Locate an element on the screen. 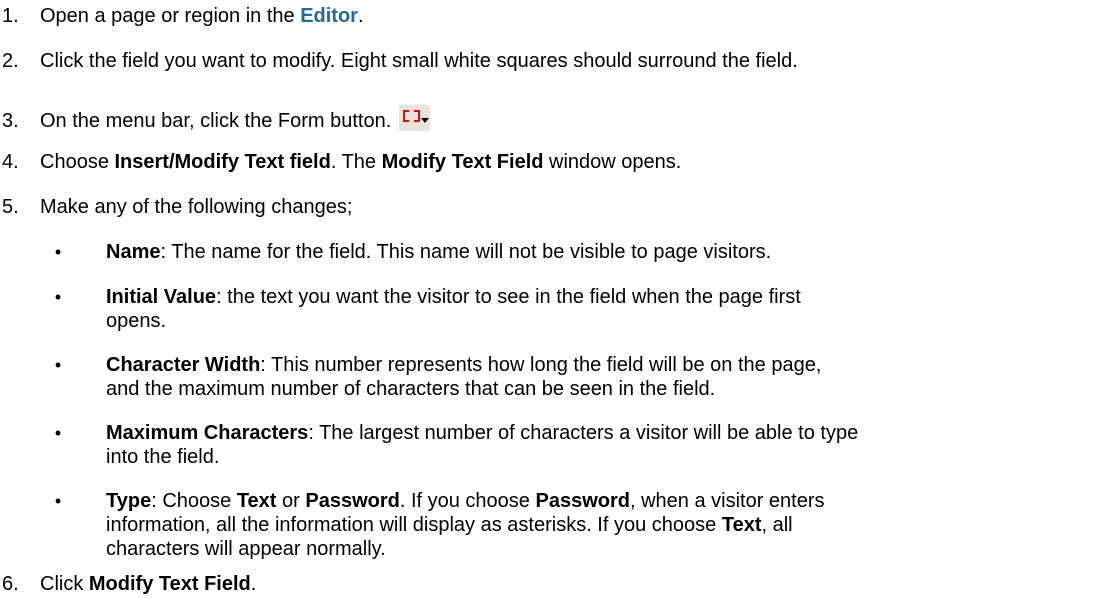 Image resolution: width=1117 pixels, height=598 pixels. step-5: 5. Make any of the following changes; is located at coordinates (176, 207).